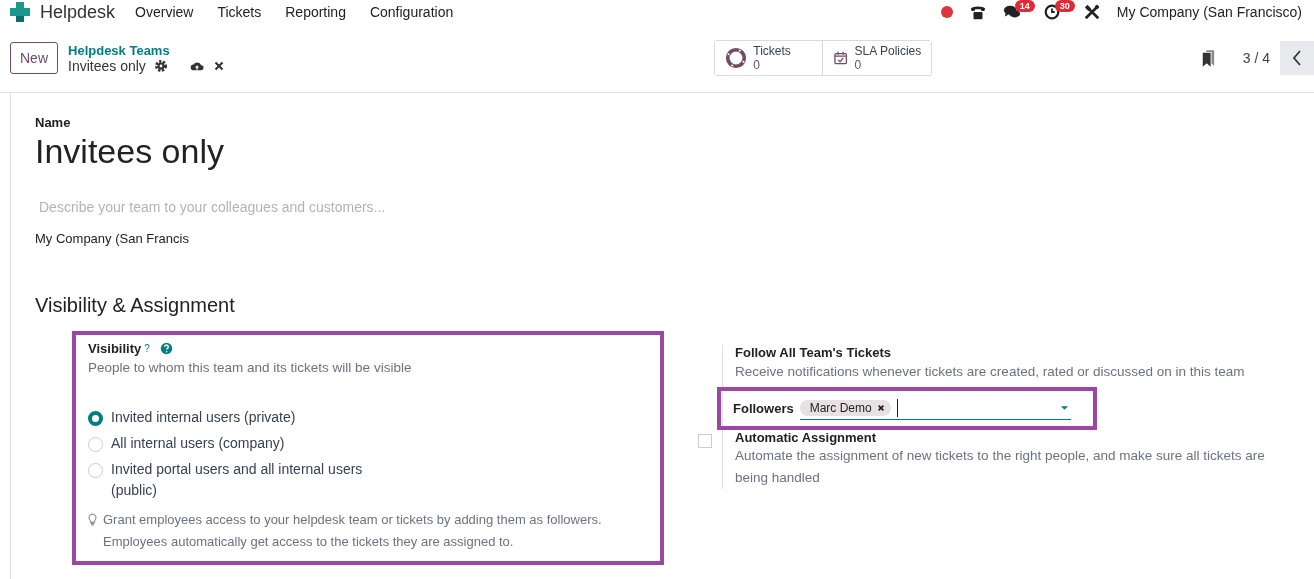 Image resolution: width=1314 pixels, height=579 pixels. What do you see at coordinates (53, 122) in the screenshot?
I see `field-label: Name` at bounding box center [53, 122].